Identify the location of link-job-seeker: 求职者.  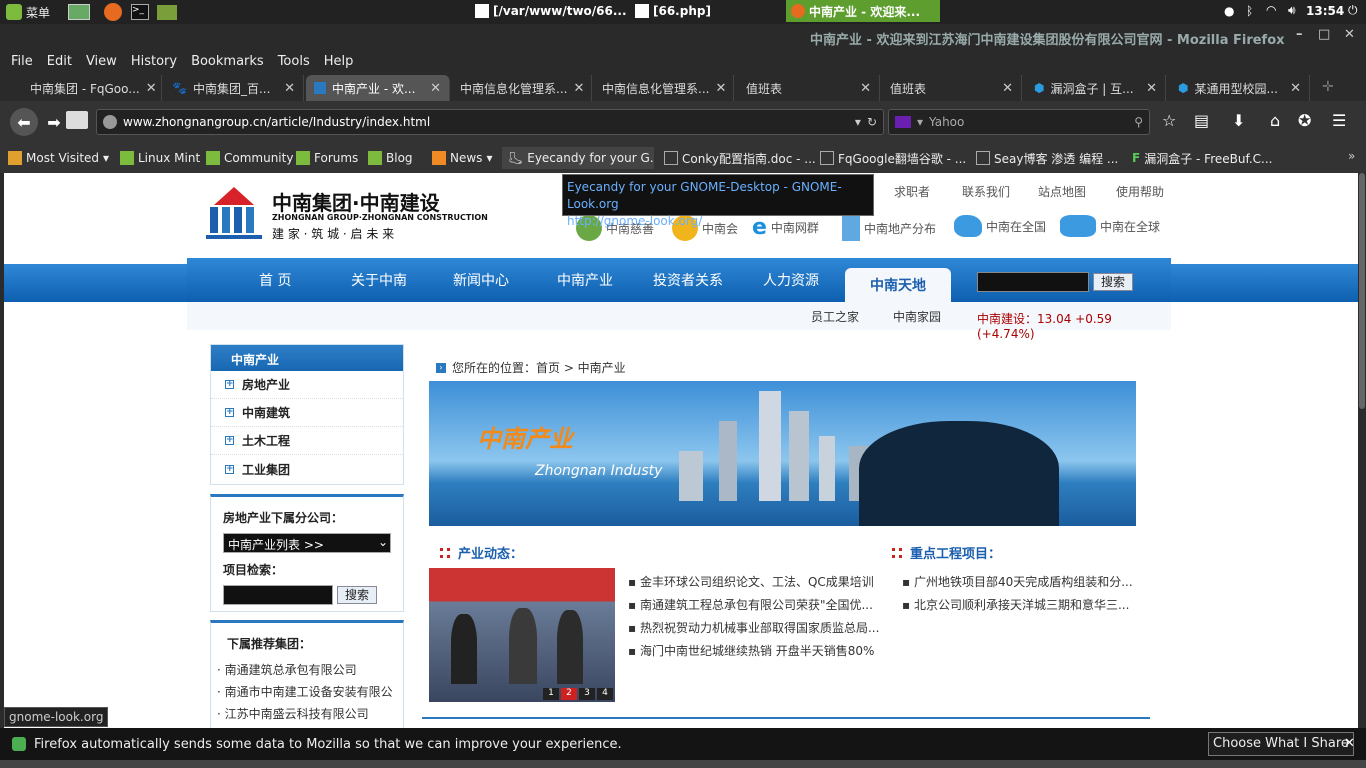
(912, 191).